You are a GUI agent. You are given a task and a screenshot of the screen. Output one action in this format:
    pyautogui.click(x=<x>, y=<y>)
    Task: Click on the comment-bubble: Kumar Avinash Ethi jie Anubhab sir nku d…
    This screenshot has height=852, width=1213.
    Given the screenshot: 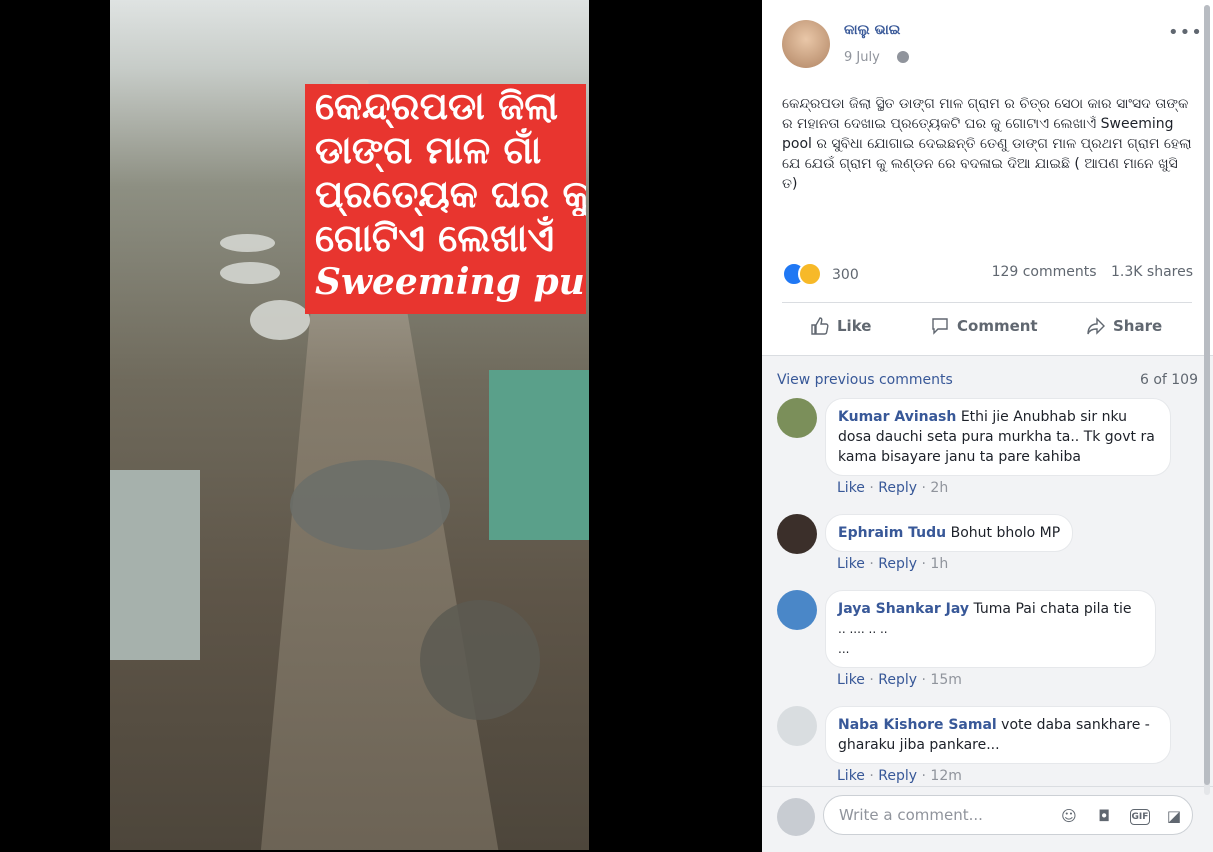 What is the action you would take?
    pyautogui.click(x=998, y=437)
    